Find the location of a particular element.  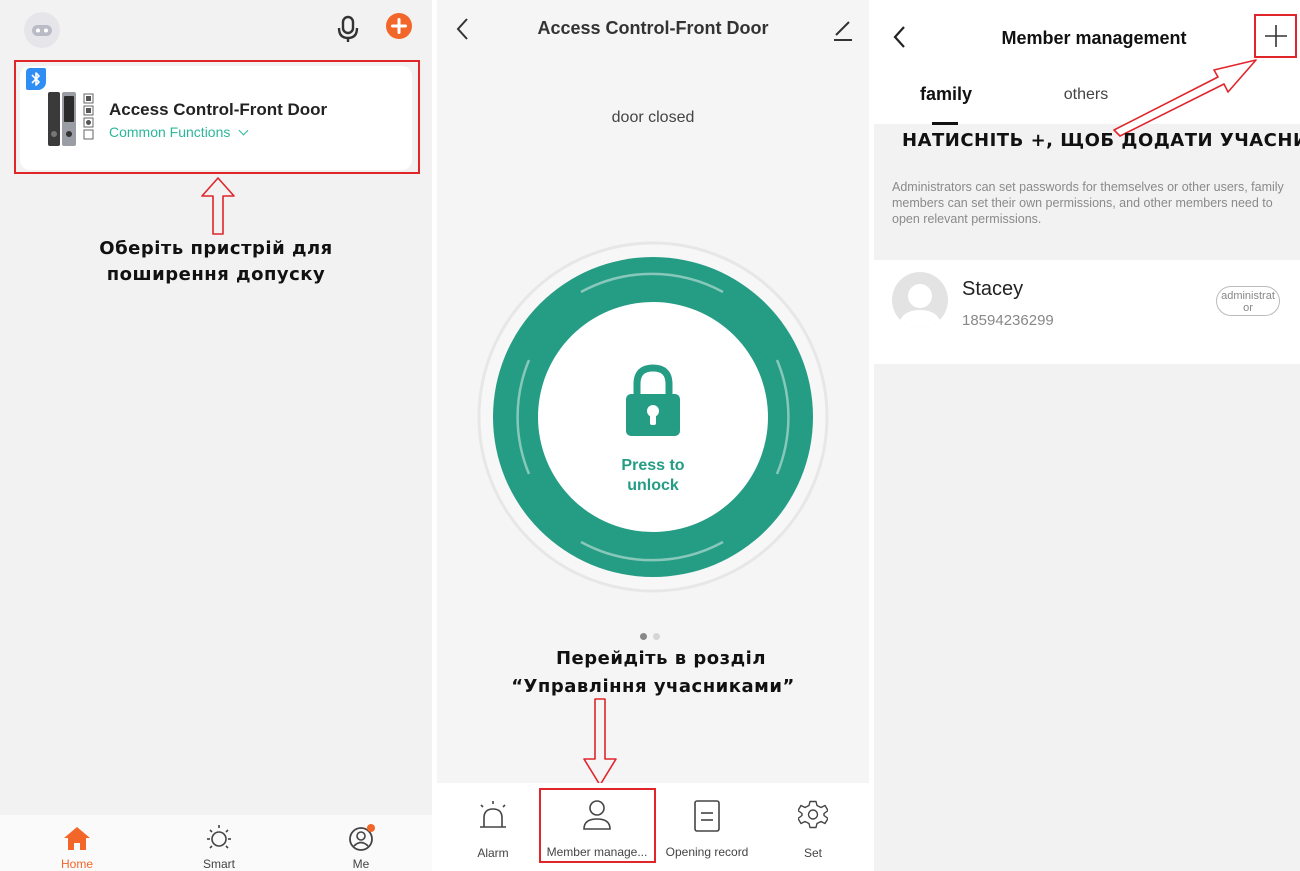

page-indicator is located at coordinates (655, 637).